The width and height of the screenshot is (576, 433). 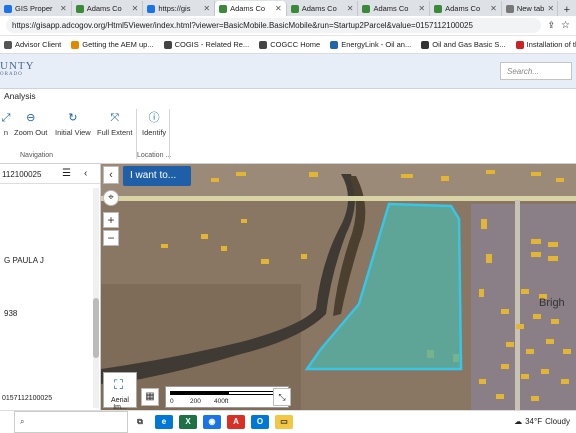 I want to click on zoom-out-button: ⊖ Zoom Out, so click(x=30, y=124).